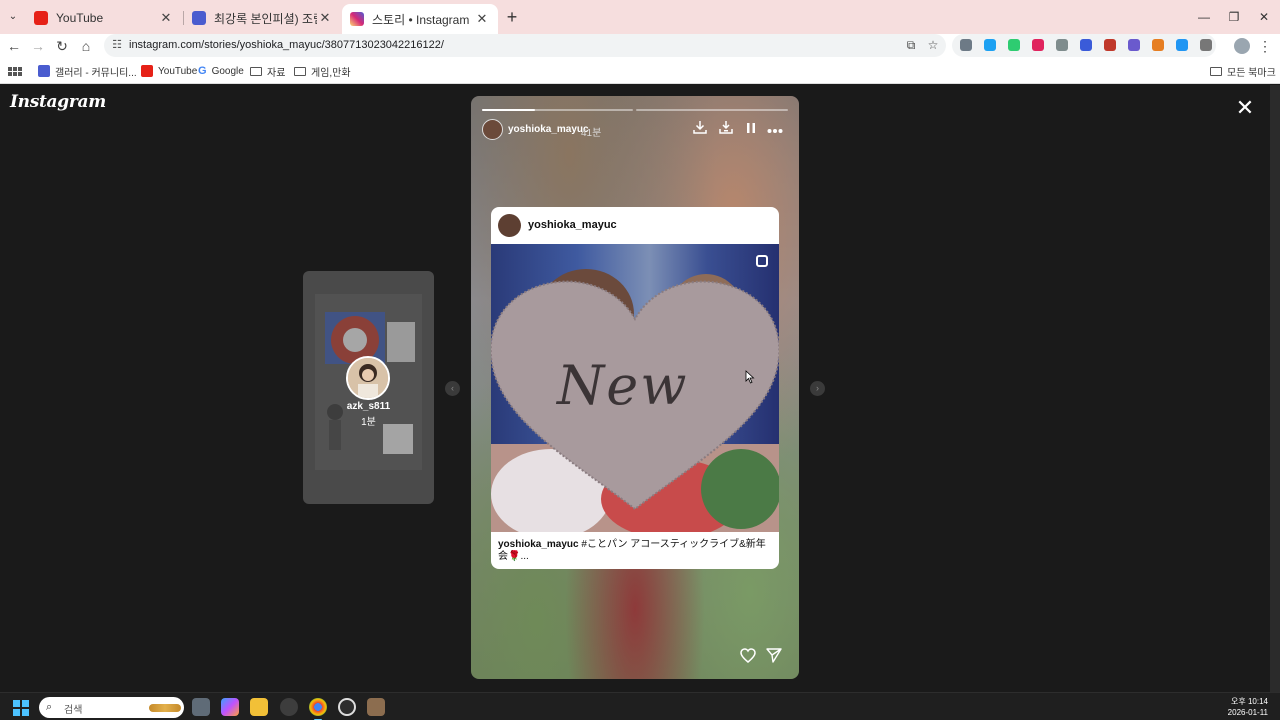  I want to click on chrome-icon, so click(318, 709).